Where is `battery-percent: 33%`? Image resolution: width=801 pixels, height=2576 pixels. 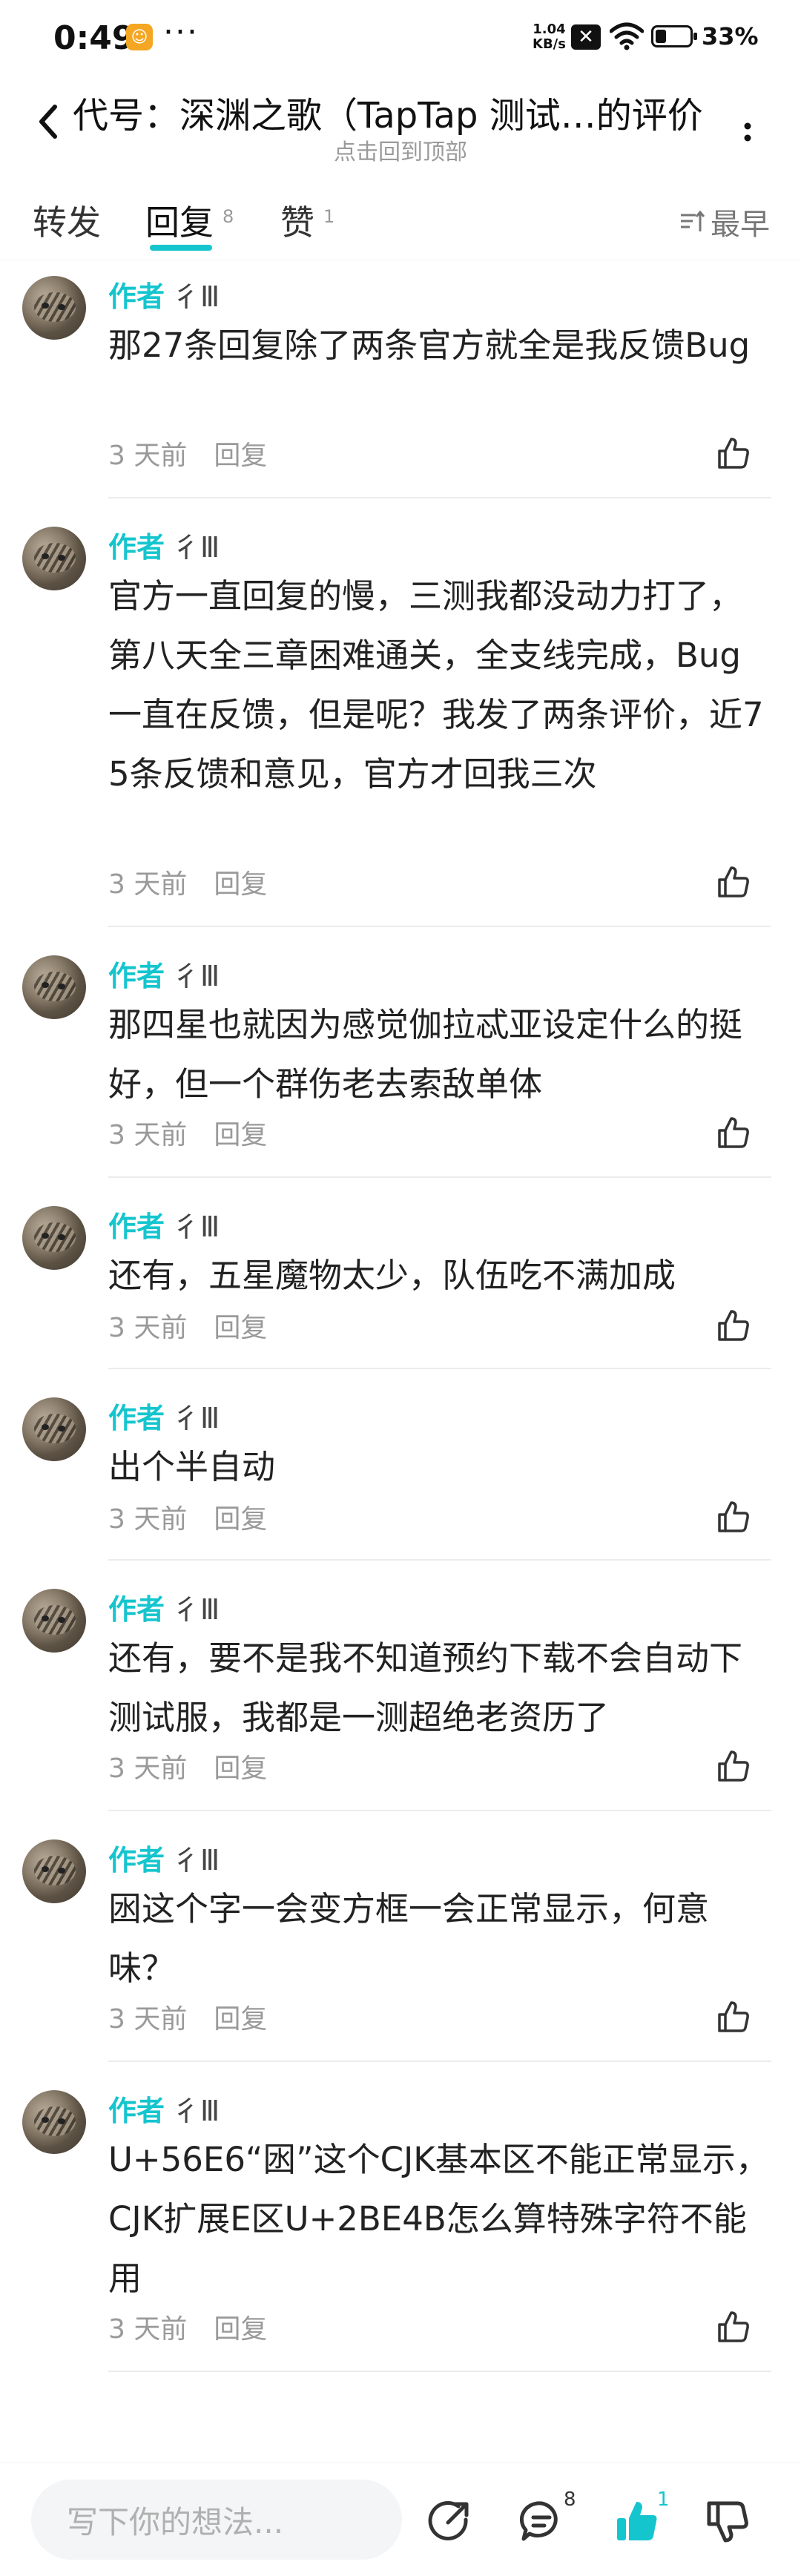
battery-percent: 33% is located at coordinates (730, 36).